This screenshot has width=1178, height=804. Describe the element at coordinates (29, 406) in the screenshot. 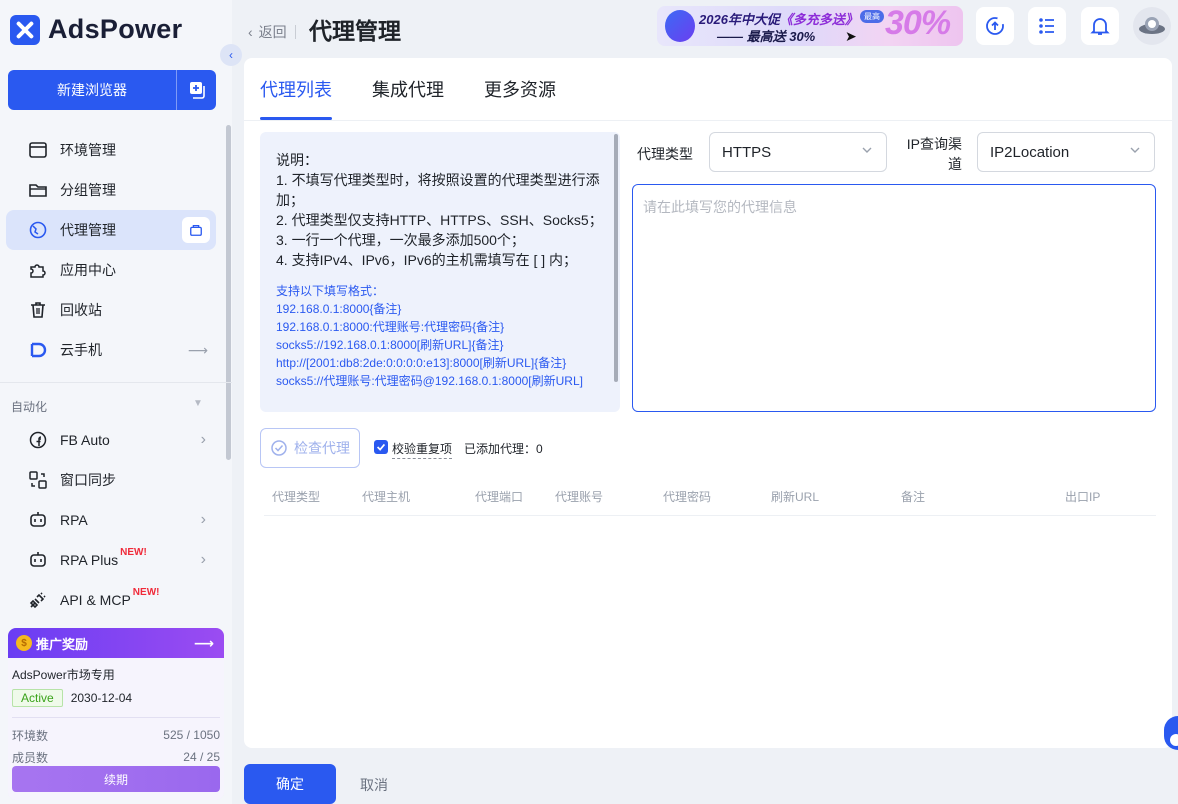

I see `section-automation-label: 自动化` at that location.